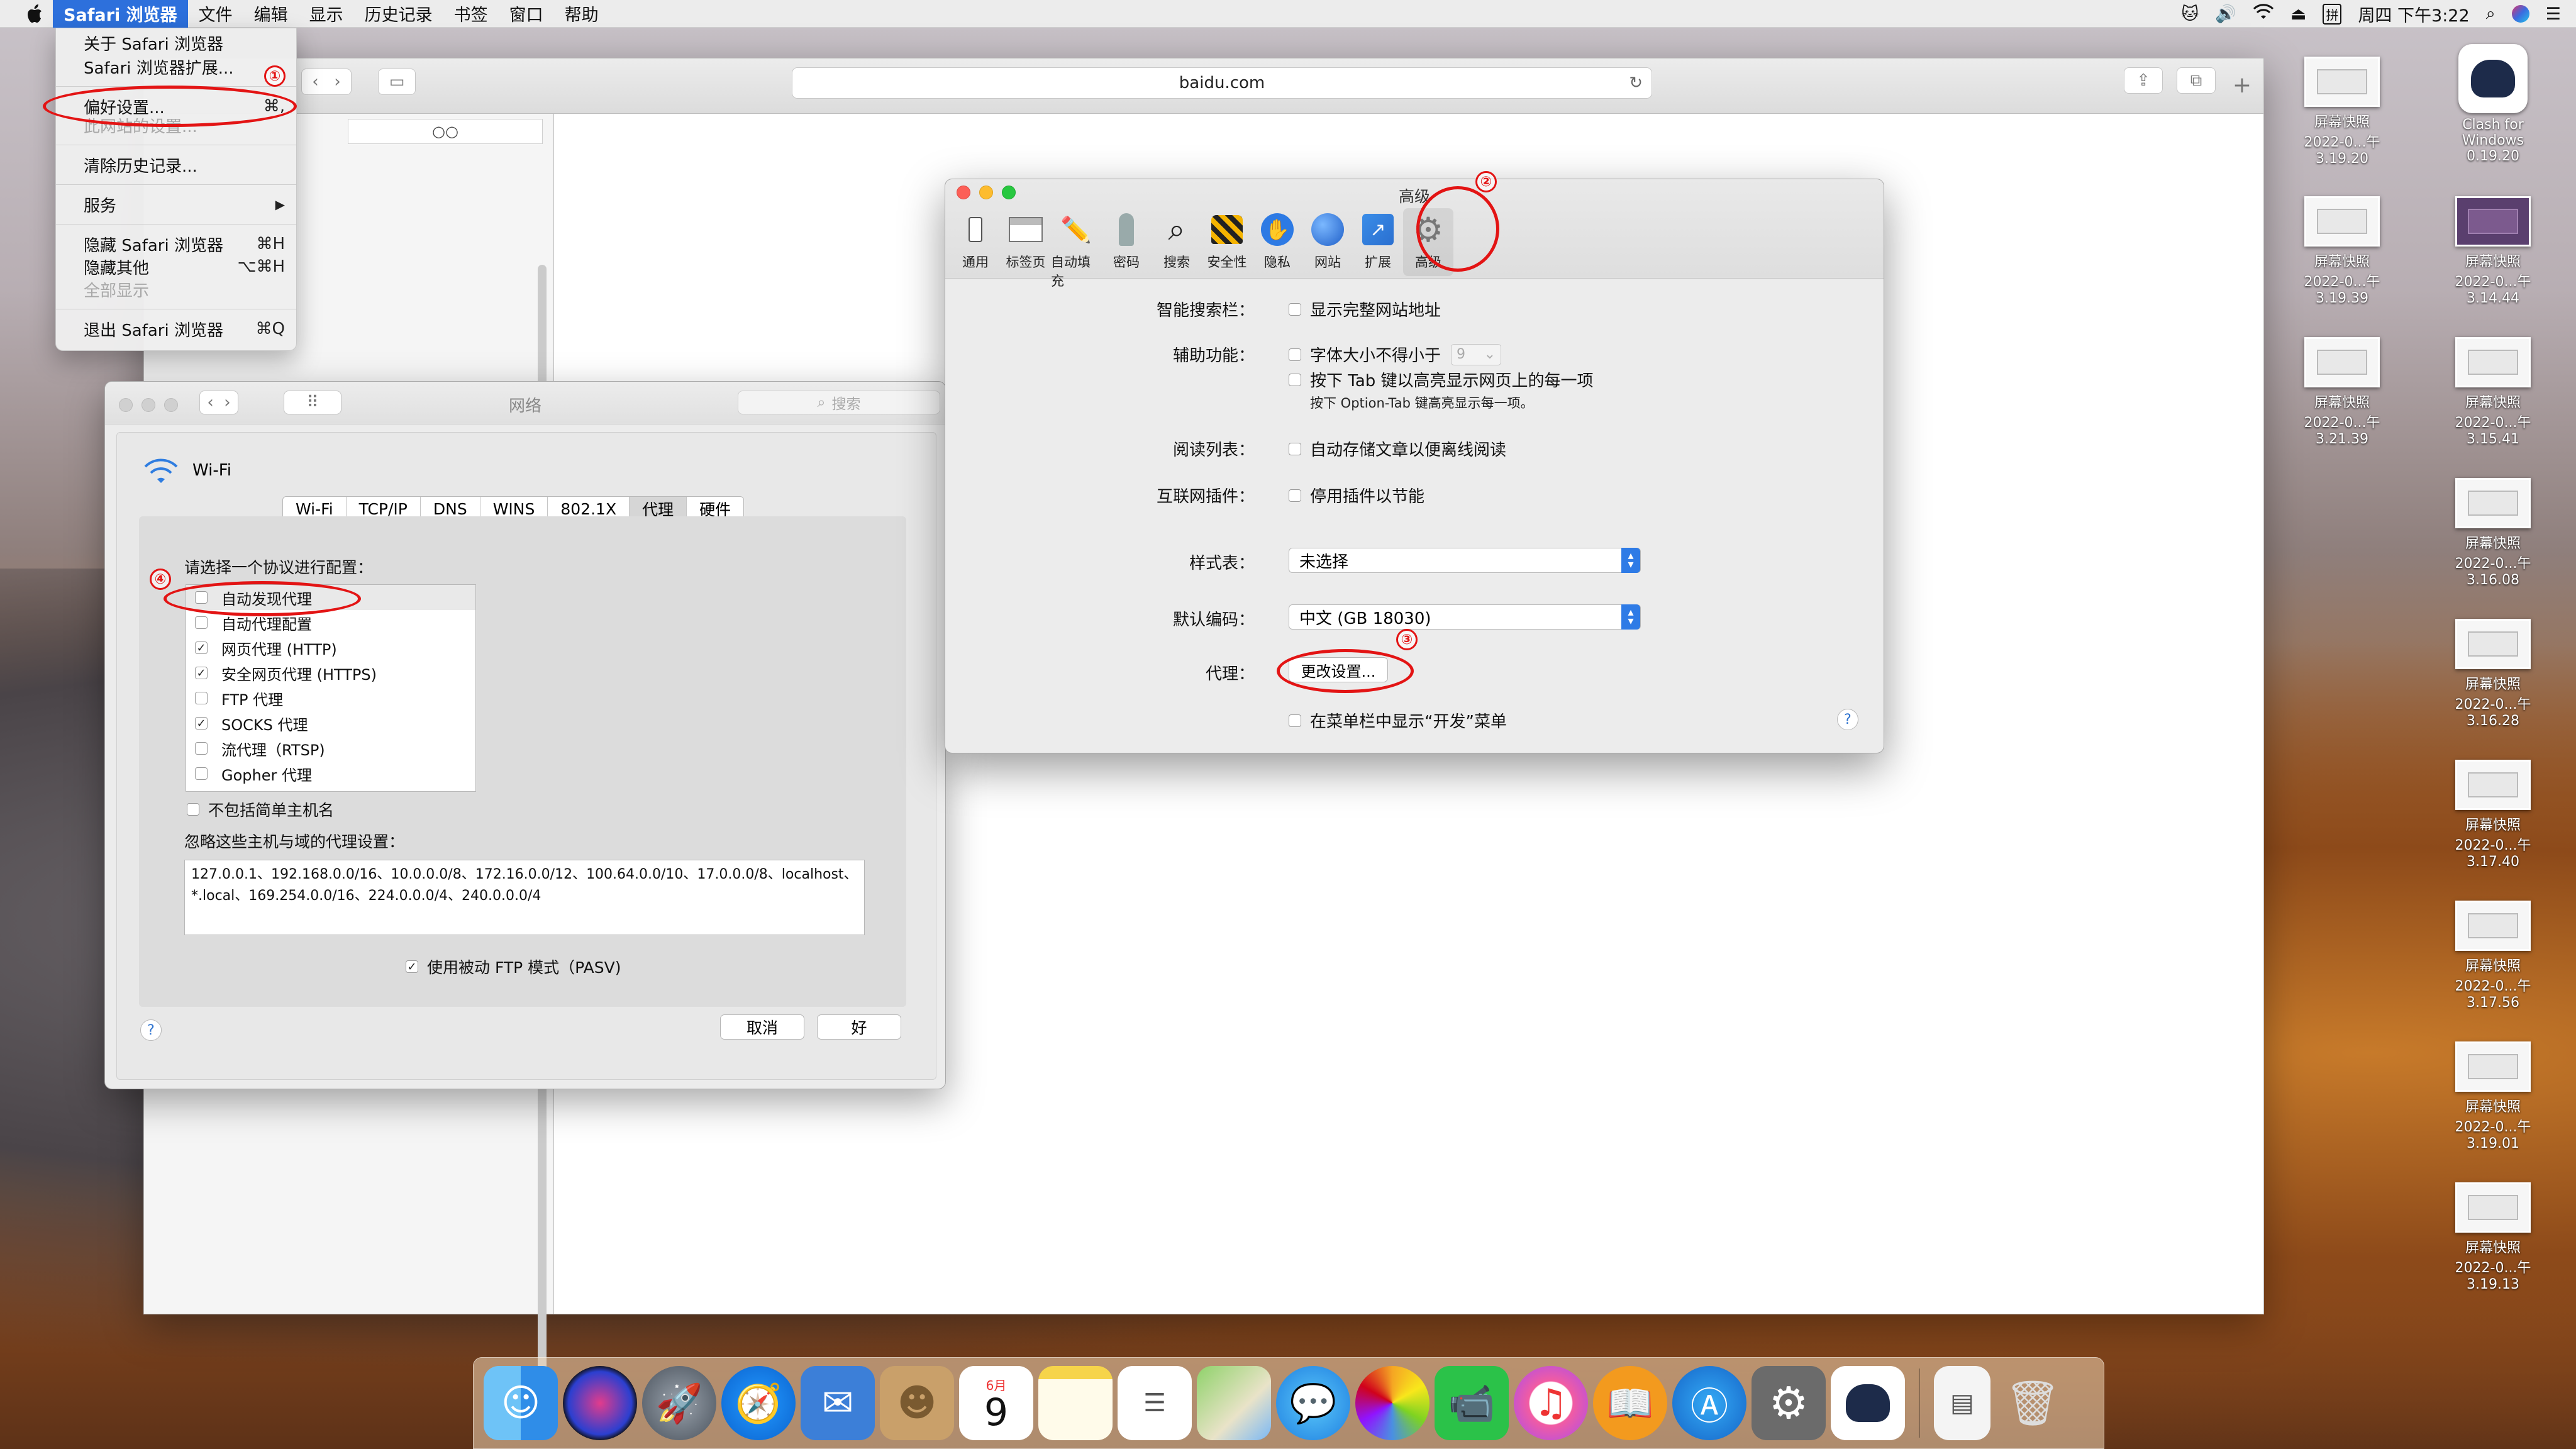 This screenshot has height=1449, width=2576. I want to click on toolbar-passwords: 密码, so click(1126, 241).